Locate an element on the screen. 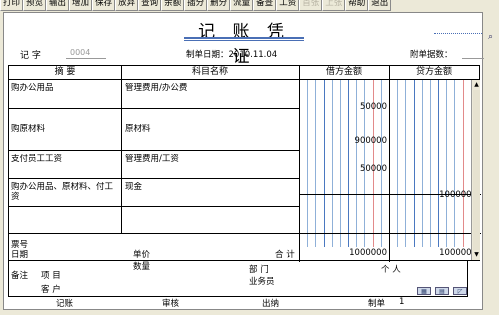 The image size is (499, 315). title-underline is located at coordinates (244, 38).